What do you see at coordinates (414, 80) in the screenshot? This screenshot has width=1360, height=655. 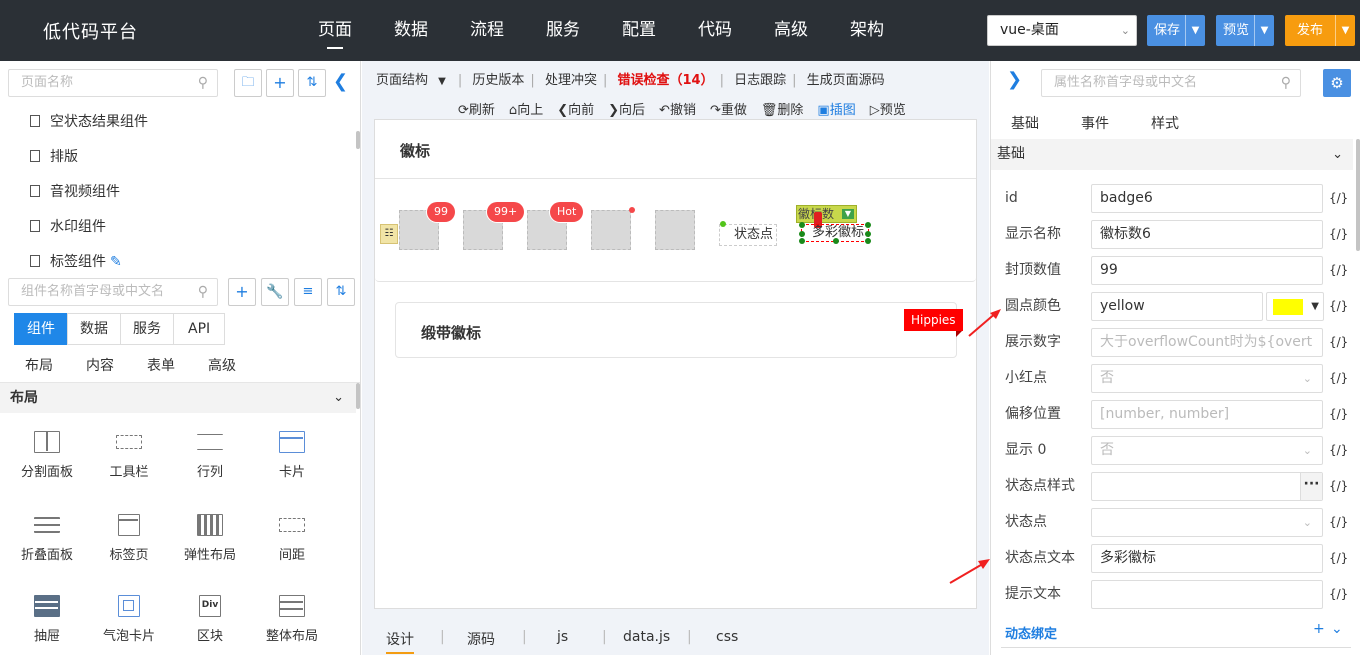 I see `page-structure-button: 页面结构 ▼` at bounding box center [414, 80].